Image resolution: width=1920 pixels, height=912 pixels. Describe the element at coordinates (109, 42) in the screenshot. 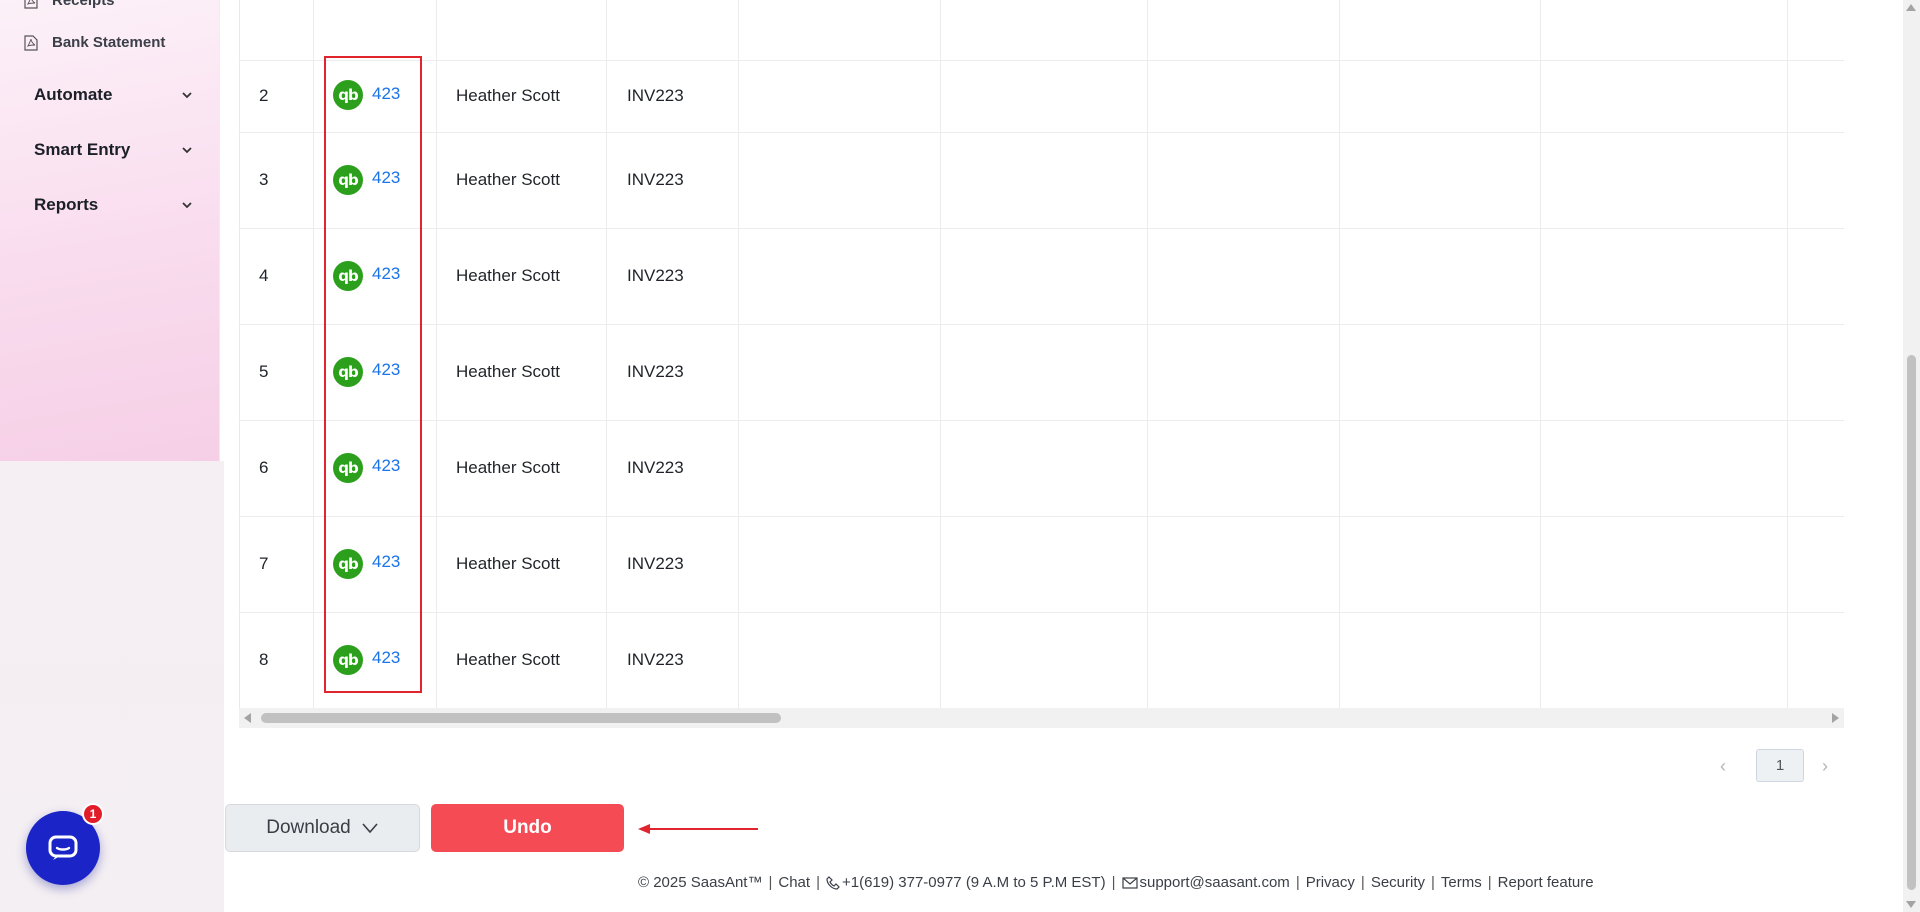

I see `sidebar-item-label: Bank Statement` at that location.